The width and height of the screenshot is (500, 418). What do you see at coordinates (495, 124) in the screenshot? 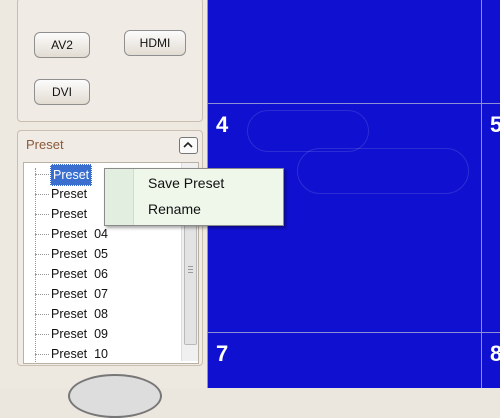
I see `cell-number-5: 5` at bounding box center [495, 124].